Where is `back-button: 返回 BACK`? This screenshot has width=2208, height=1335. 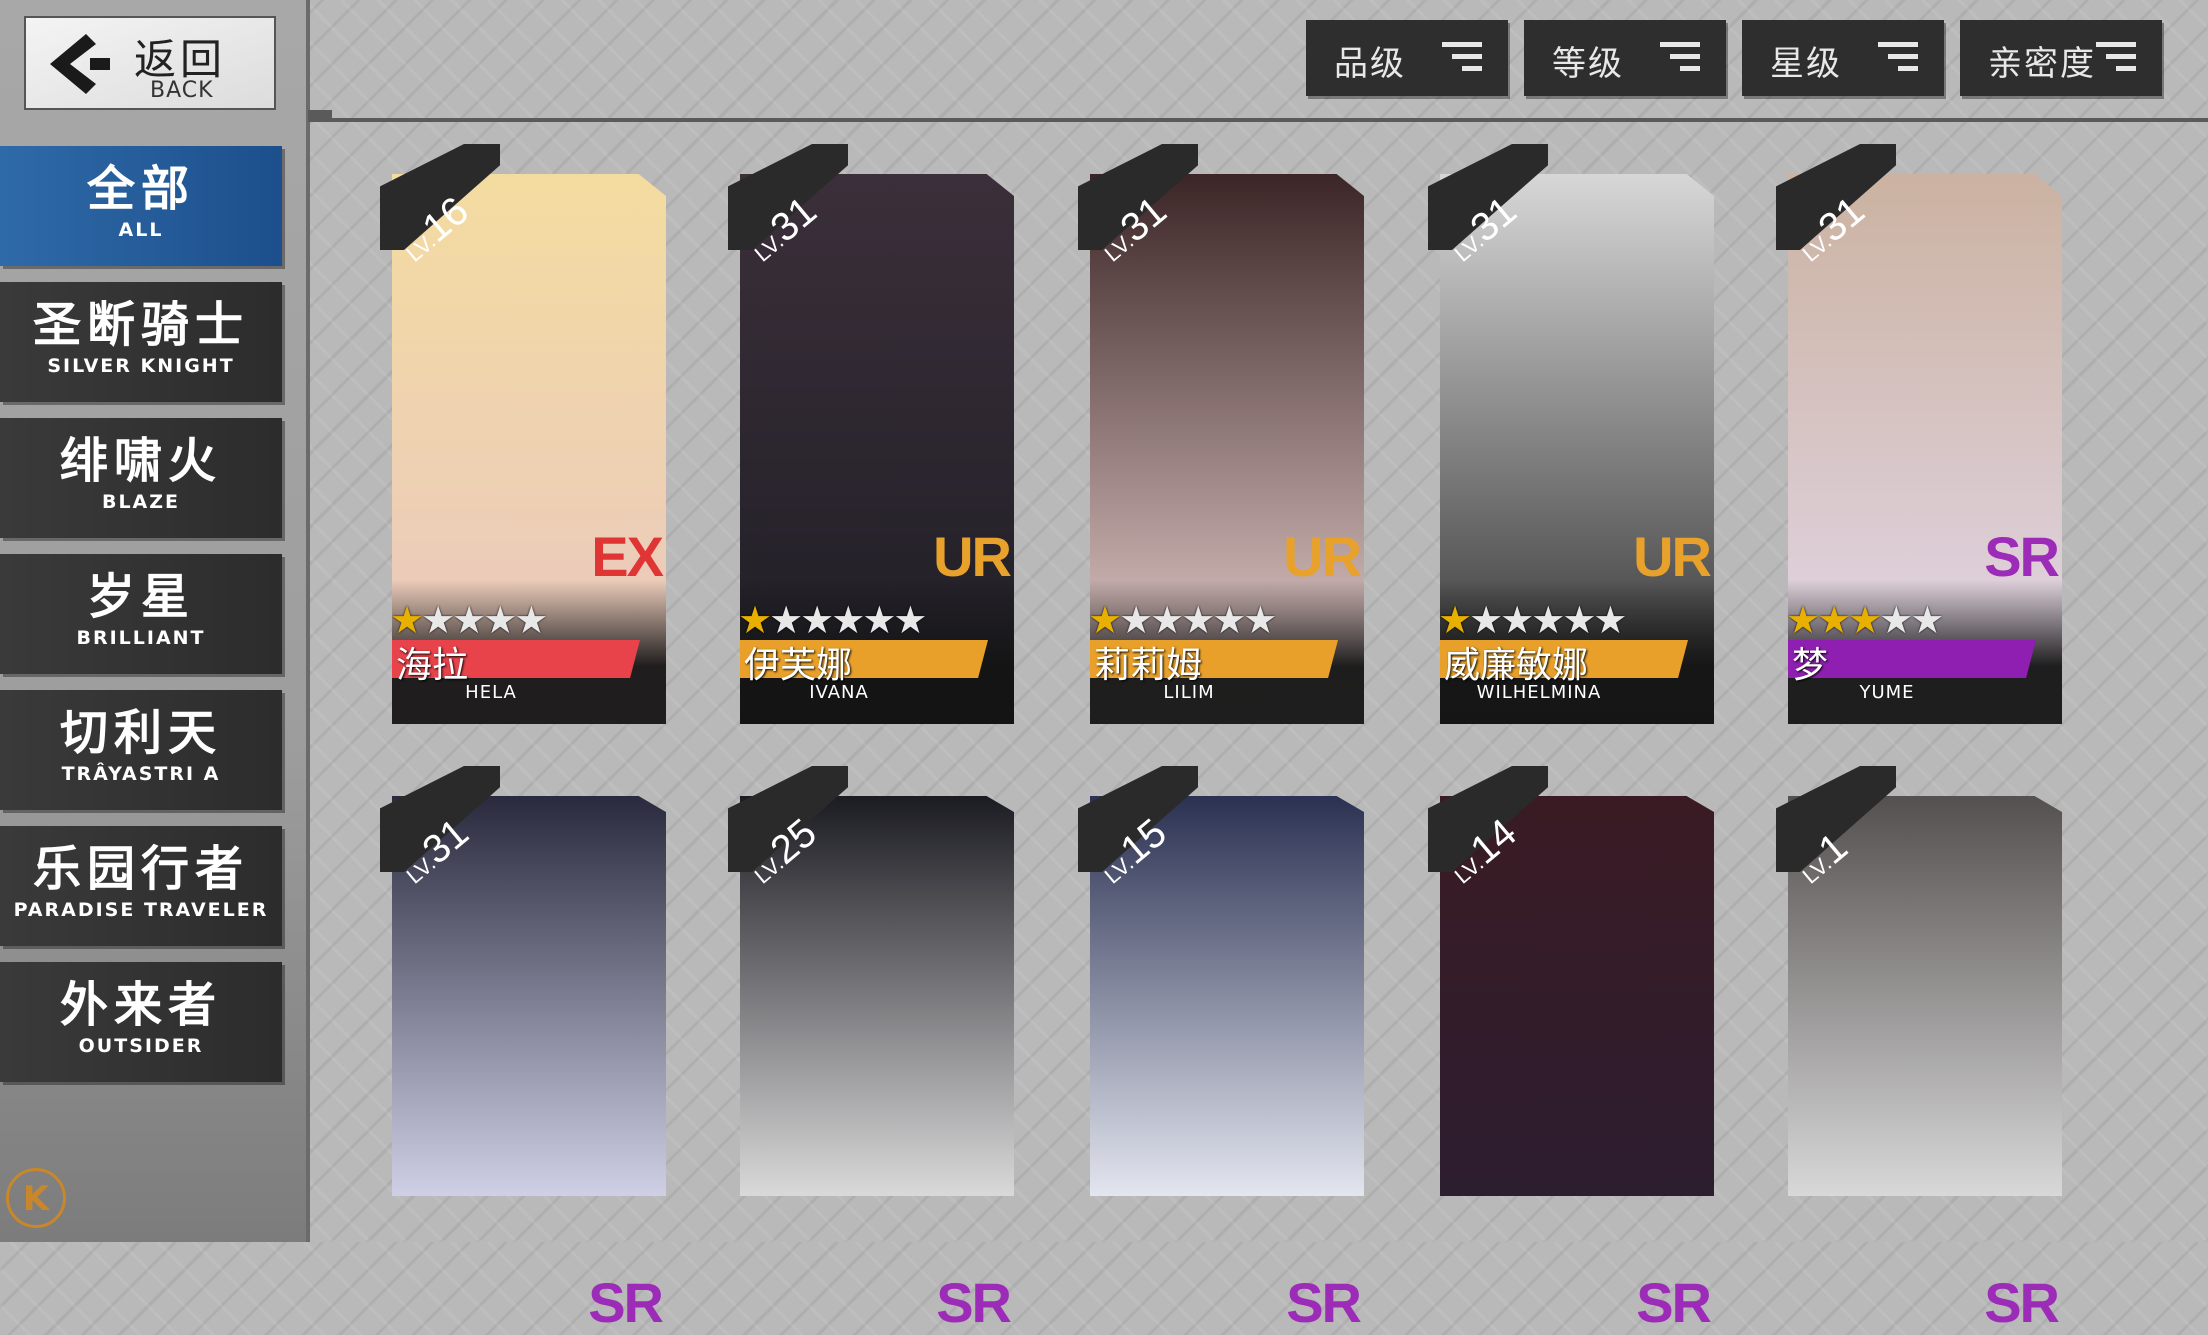
back-button: 返回 BACK is located at coordinates (150, 63).